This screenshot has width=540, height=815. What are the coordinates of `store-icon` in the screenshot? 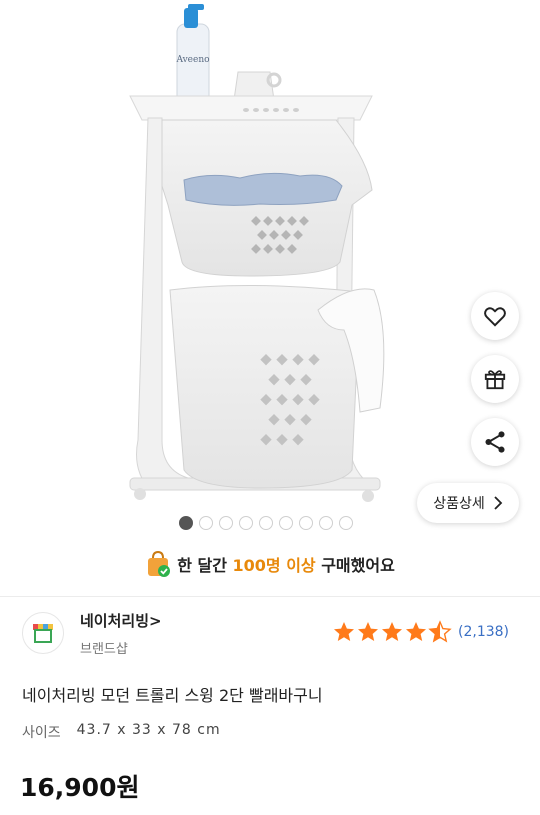 It's located at (43, 633).